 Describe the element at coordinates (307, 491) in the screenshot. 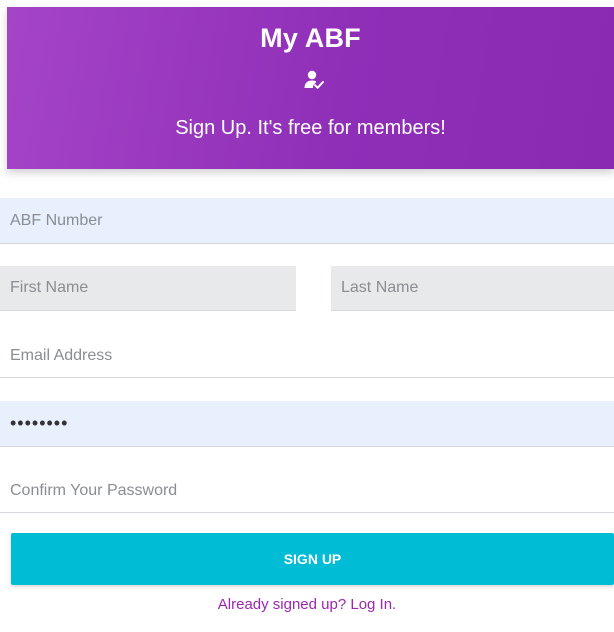

I see `confirm-password-input` at that location.